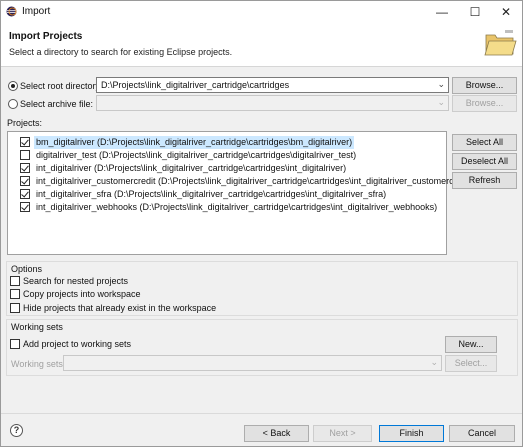  What do you see at coordinates (500, 43) in the screenshot?
I see `folder-icon` at bounding box center [500, 43].